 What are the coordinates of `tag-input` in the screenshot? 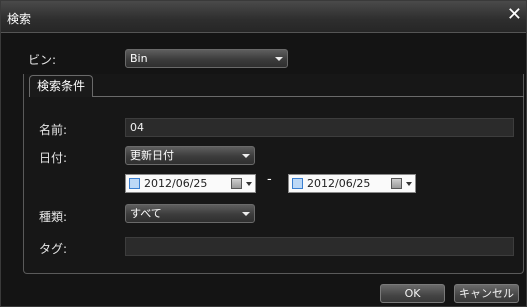 It's located at (319, 246).